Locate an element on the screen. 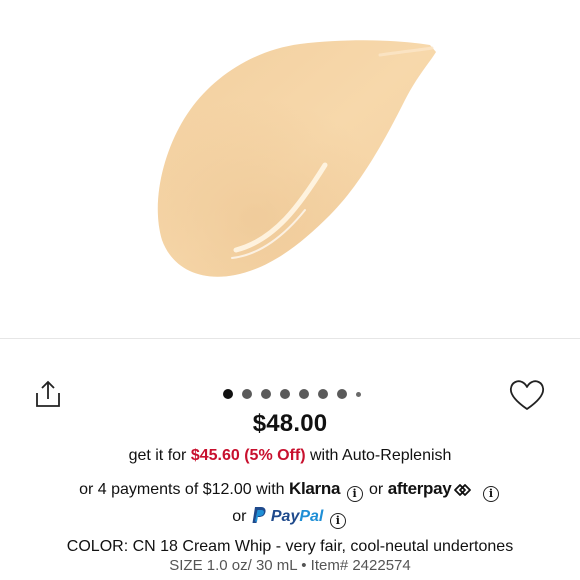 The image size is (580, 580). installments-prefix: or 4 payments of $12.00 with is located at coordinates (182, 489).